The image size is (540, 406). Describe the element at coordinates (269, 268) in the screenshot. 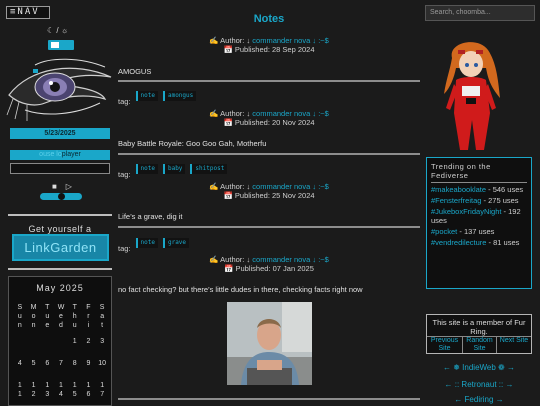

I see `post-date: 📅 Published: 07 Jan 2025` at that location.